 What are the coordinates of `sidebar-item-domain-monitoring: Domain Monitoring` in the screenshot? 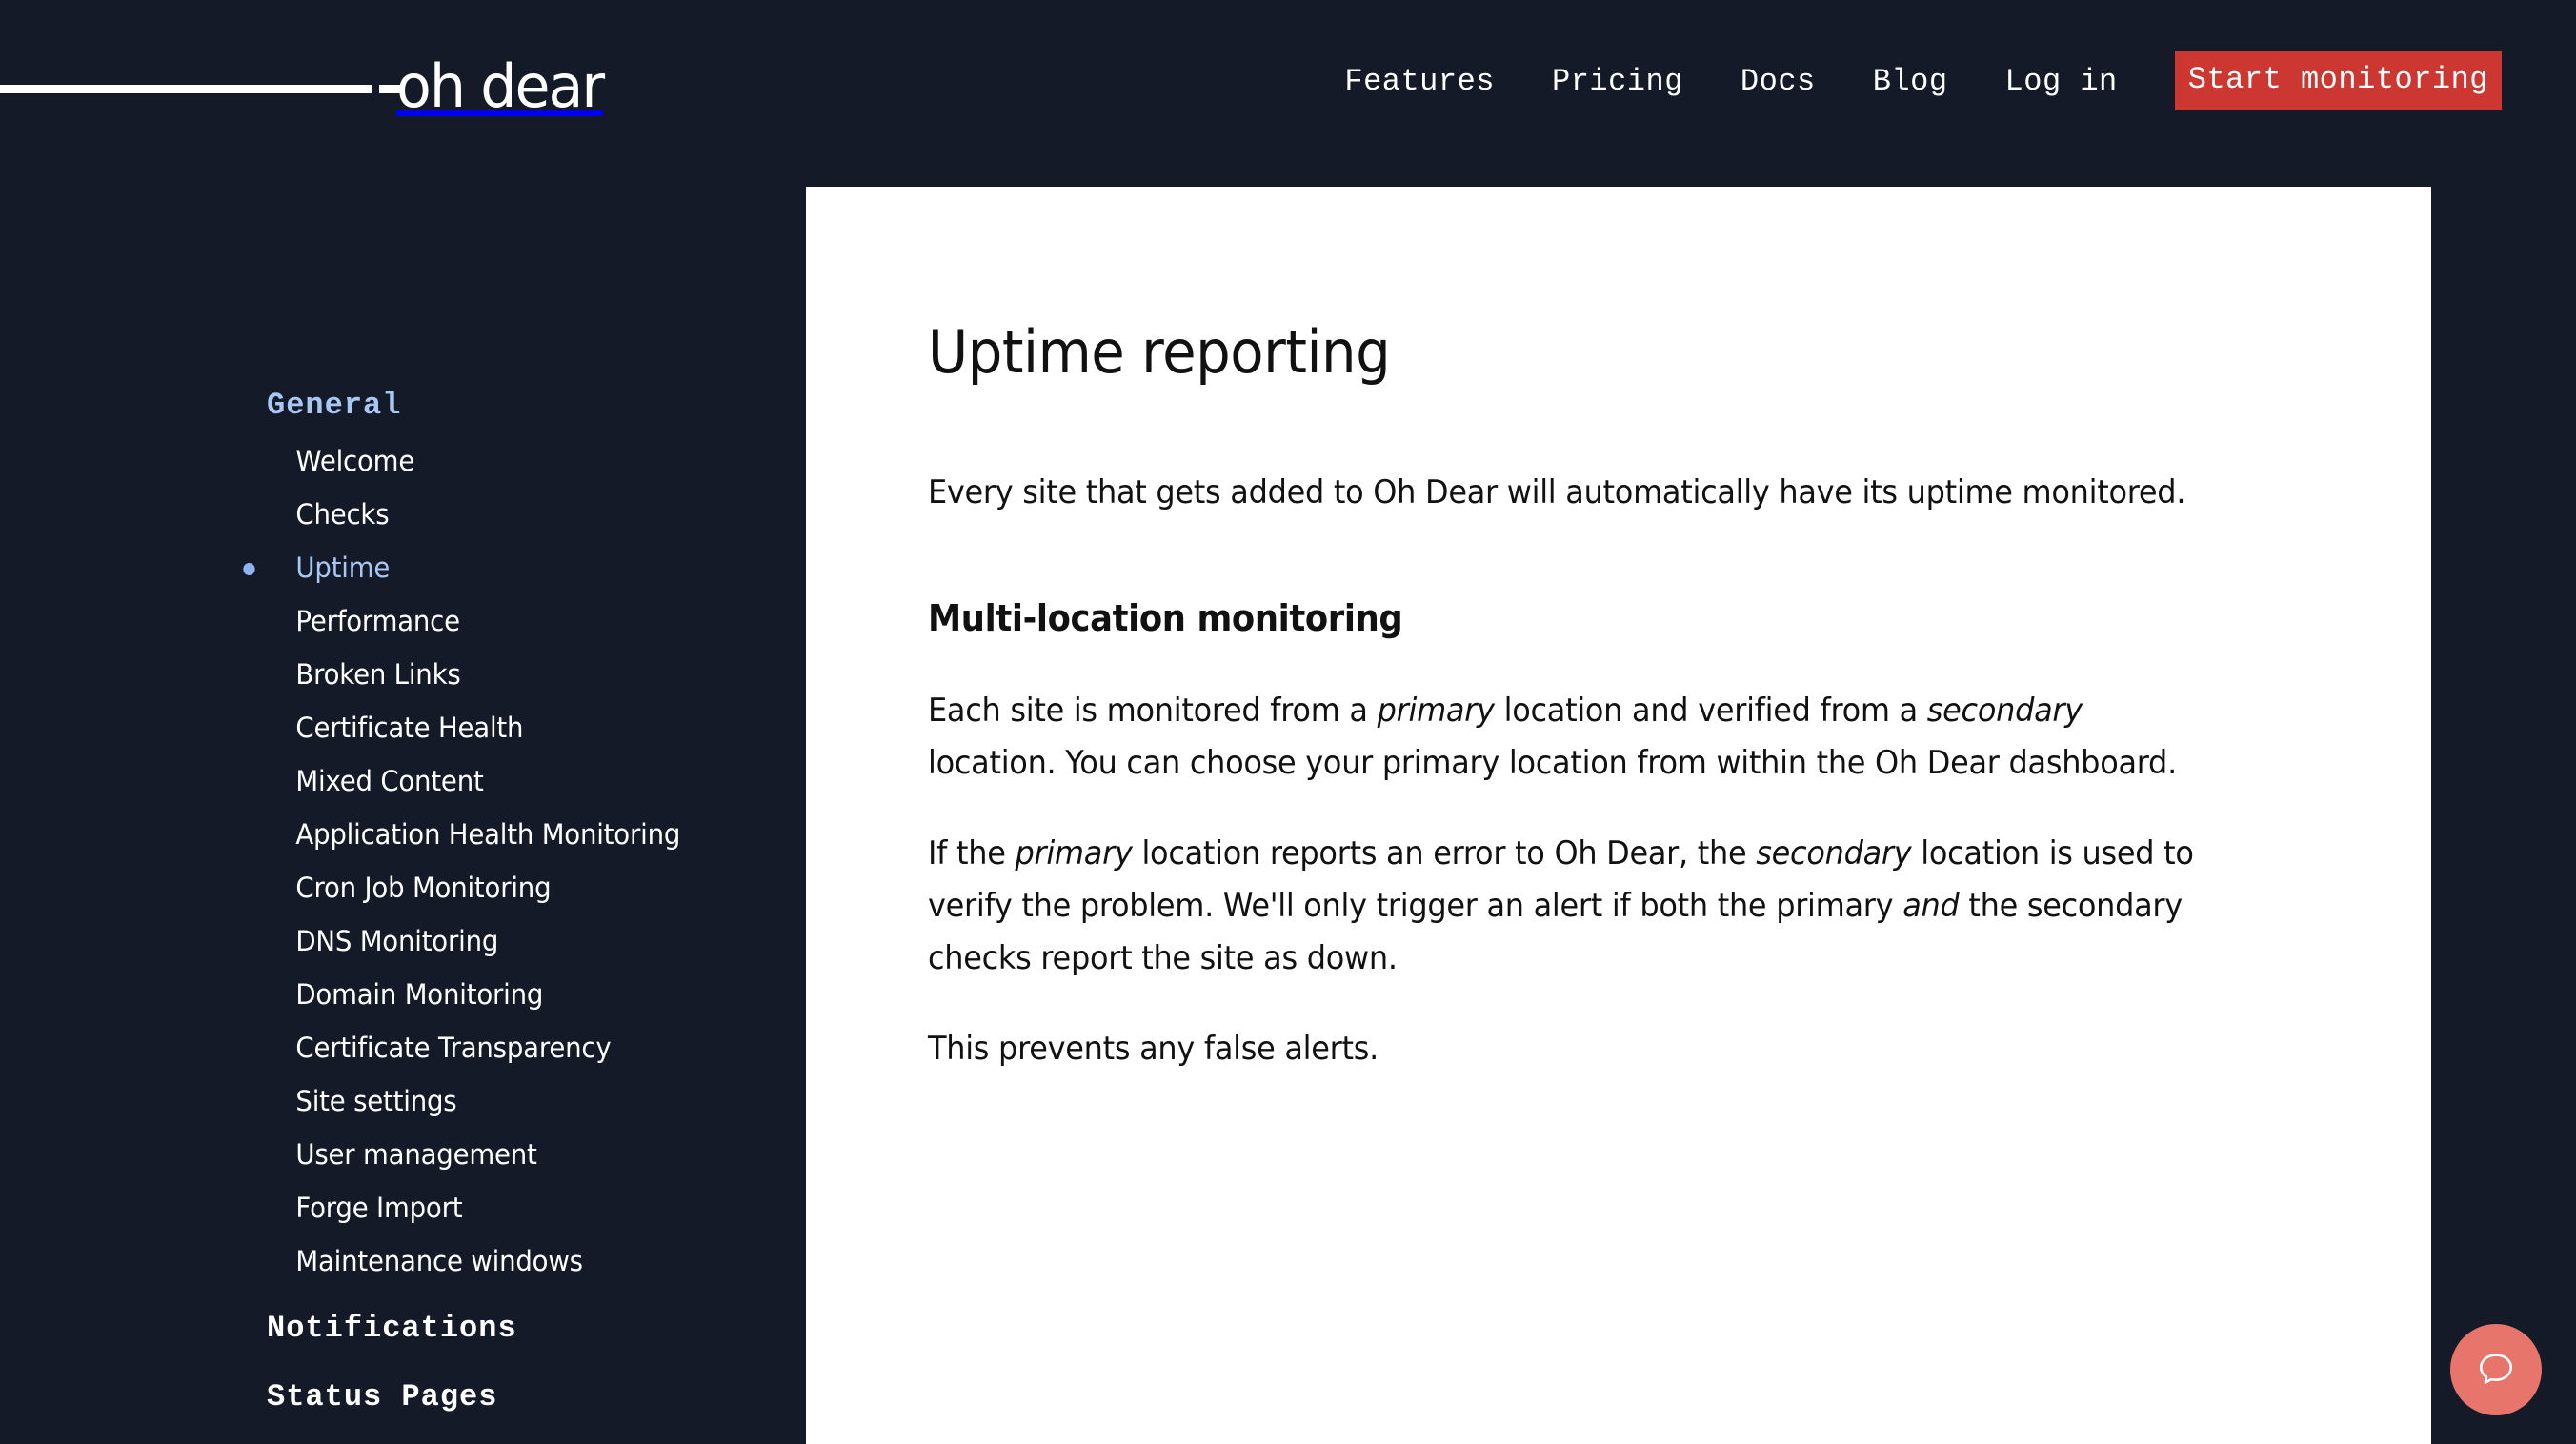 It's located at (523, 995).